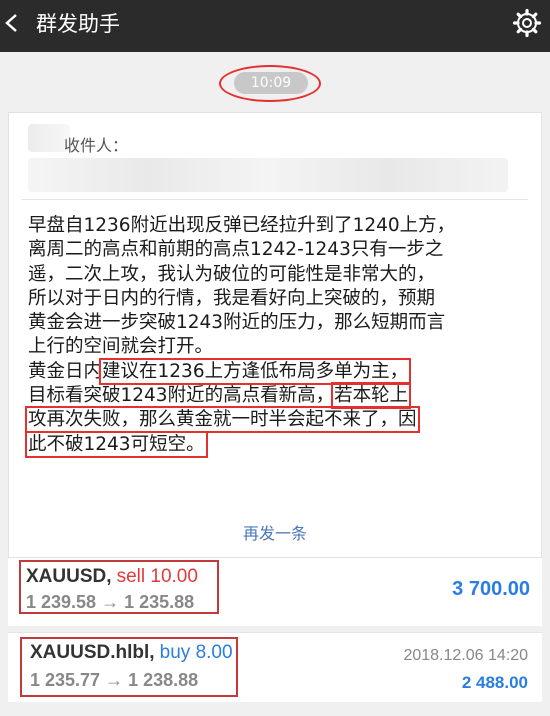 The height and width of the screenshot is (716, 550). Describe the element at coordinates (236, 250) in the screenshot. I see `message-line: 离周二的高点和前期的高点1242-1243只有一步之` at that location.